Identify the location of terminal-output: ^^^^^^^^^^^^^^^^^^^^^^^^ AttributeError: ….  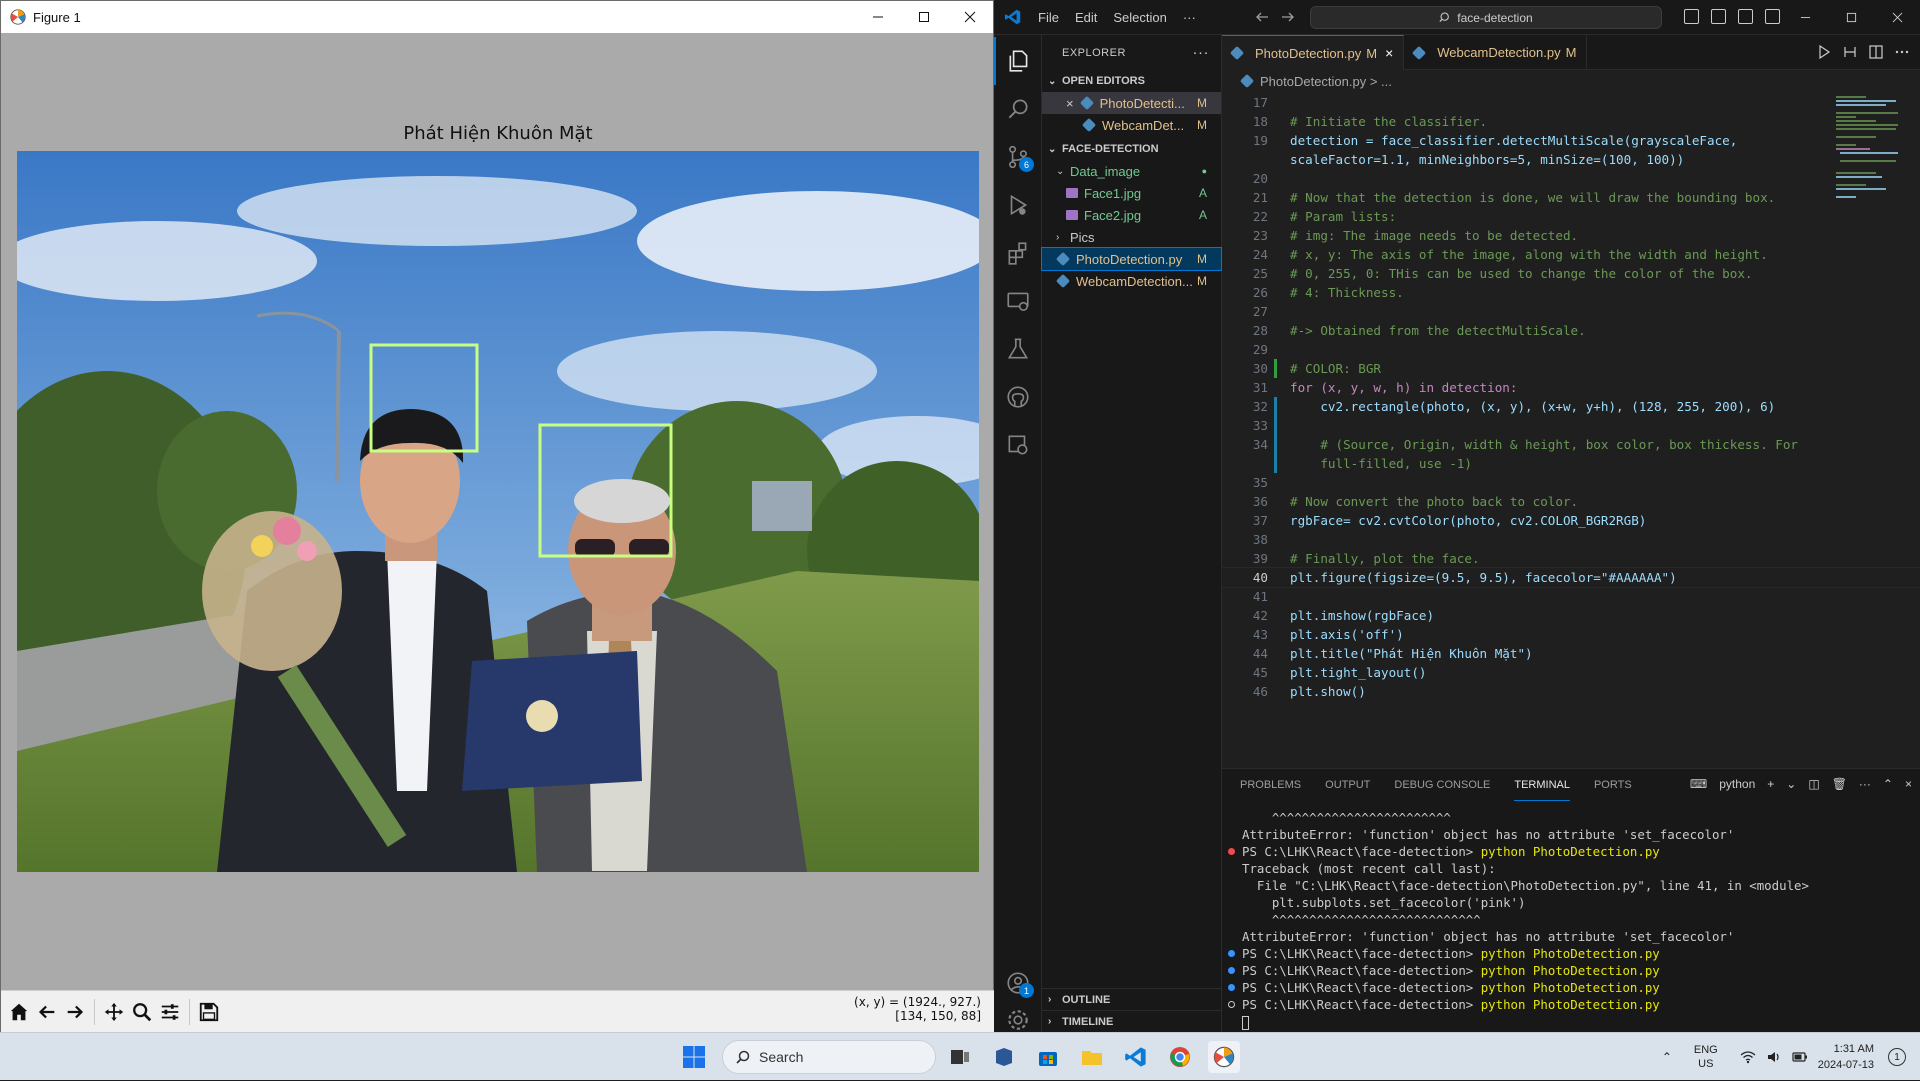
(1571, 919).